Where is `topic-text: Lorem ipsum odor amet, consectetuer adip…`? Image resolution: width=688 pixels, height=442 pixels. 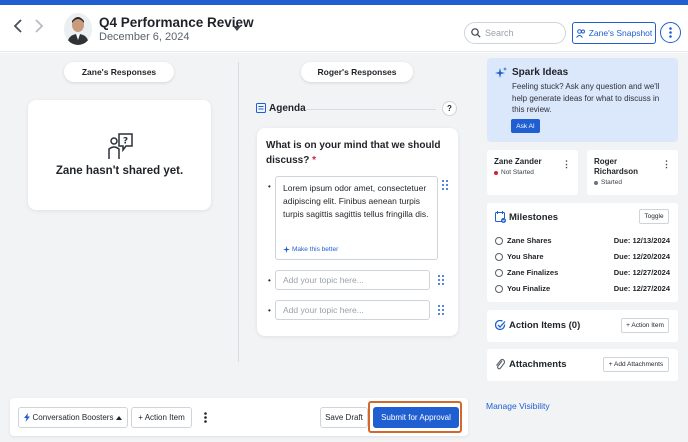
topic-text: Lorem ipsum odor amet, consectetuer adip… is located at coordinates (359, 201).